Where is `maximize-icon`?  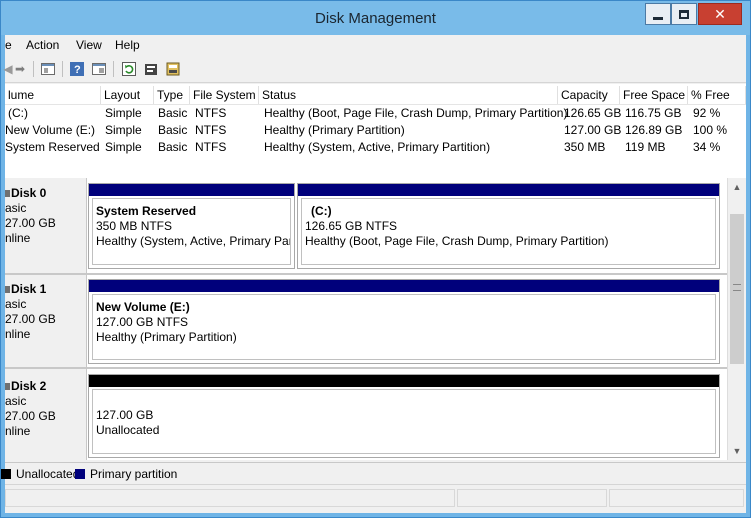
maximize-icon is located at coordinates (684, 14).